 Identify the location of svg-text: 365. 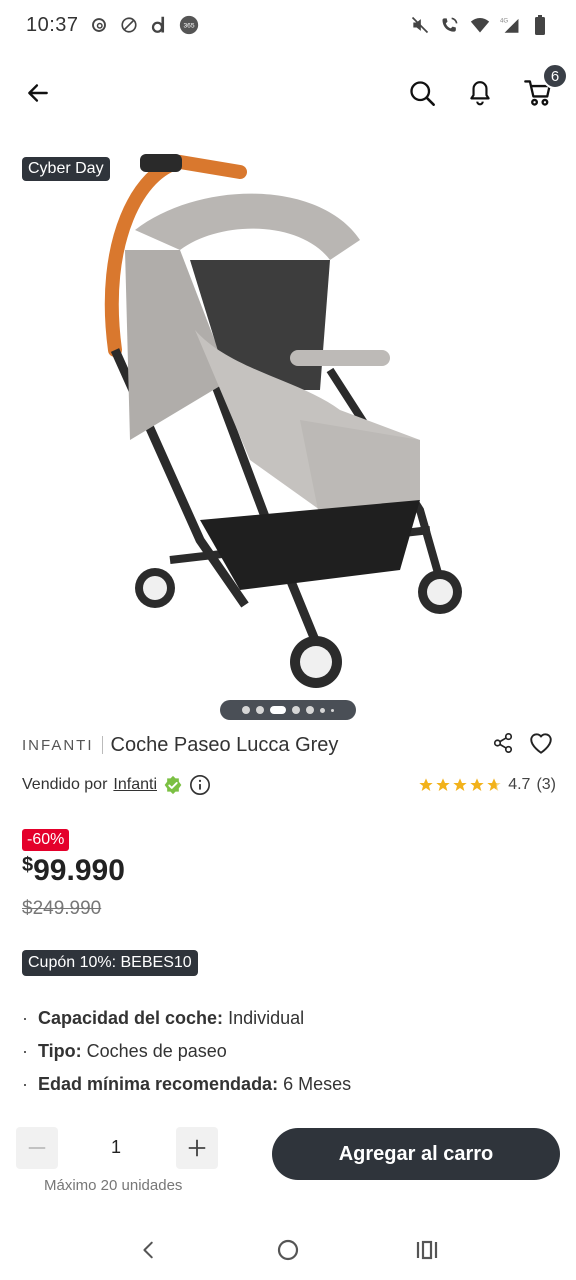
(188, 26).